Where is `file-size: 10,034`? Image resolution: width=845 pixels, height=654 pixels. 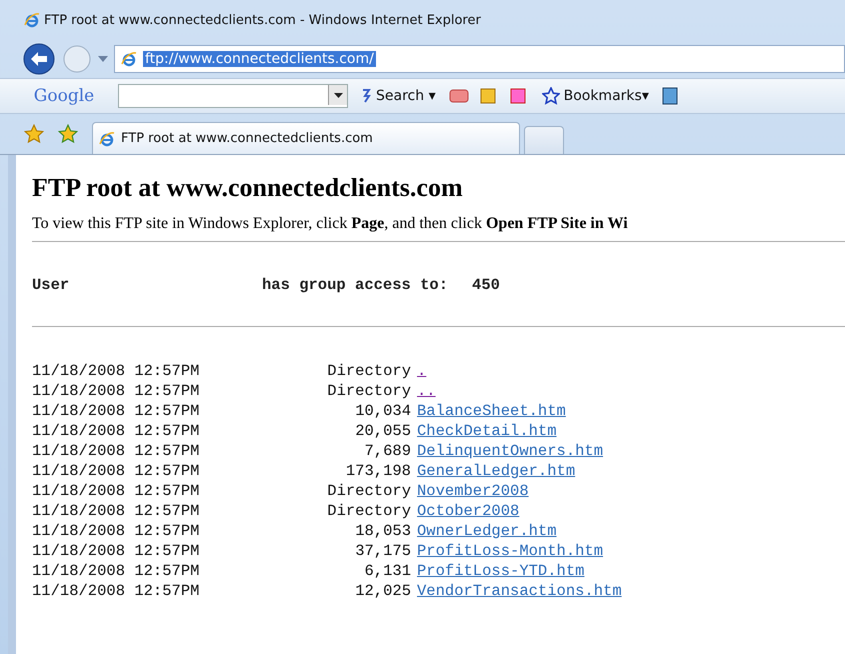
file-size: 10,034 is located at coordinates (383, 411).